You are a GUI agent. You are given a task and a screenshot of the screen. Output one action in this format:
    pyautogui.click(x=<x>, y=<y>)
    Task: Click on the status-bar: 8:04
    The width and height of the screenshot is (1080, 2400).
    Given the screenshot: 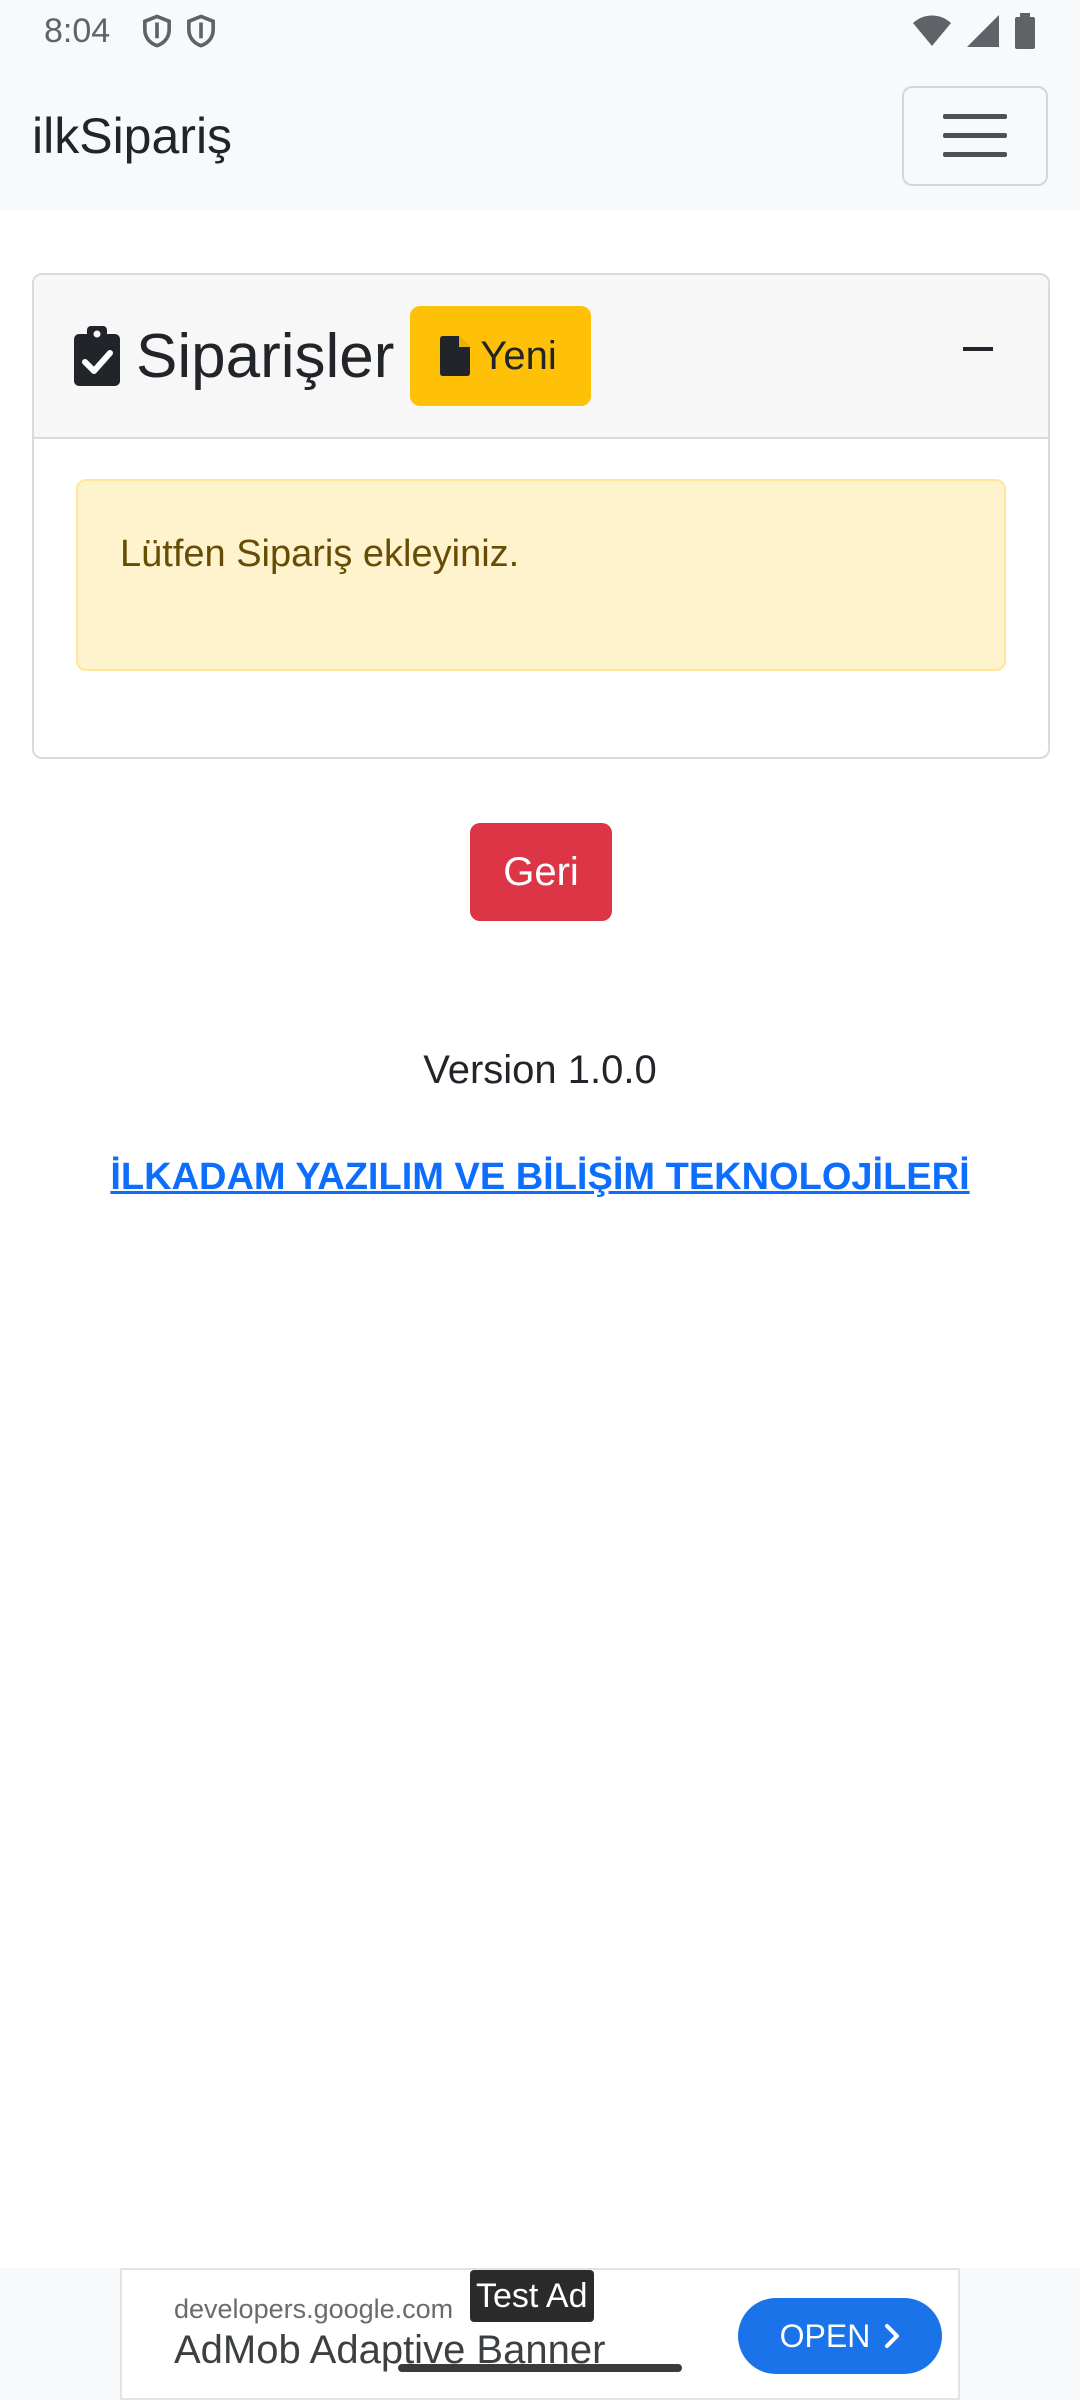 What is the action you would take?
    pyautogui.click(x=540, y=31)
    